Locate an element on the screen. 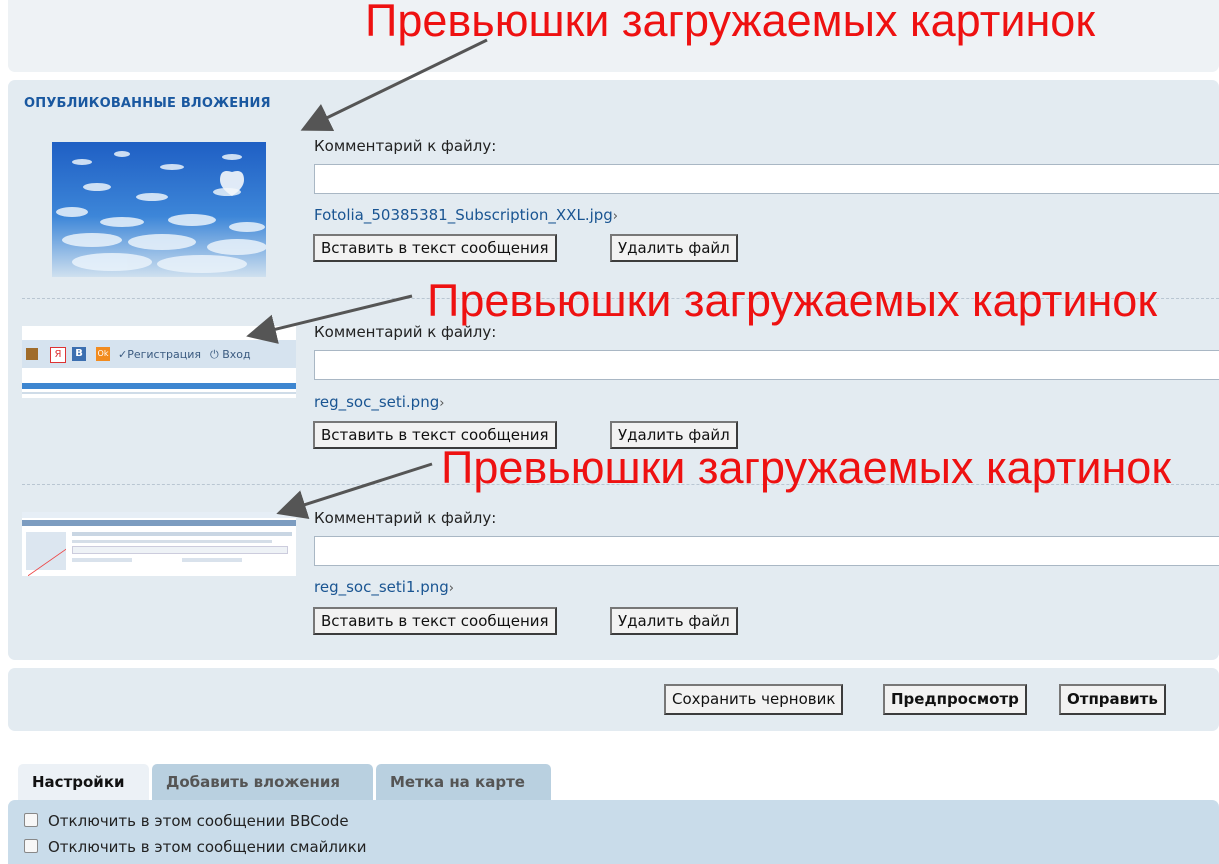  option-disable-bbcode: Отключить в этом сообщении BBCode is located at coordinates (186, 821).